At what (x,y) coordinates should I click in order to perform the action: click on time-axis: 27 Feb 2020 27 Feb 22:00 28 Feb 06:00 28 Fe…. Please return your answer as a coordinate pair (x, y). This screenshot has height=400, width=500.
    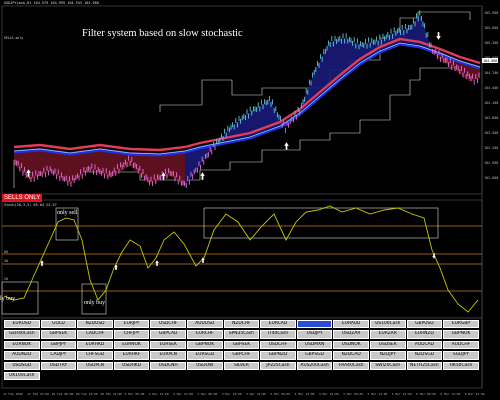
    Looking at the image, I should click on (244, 394).